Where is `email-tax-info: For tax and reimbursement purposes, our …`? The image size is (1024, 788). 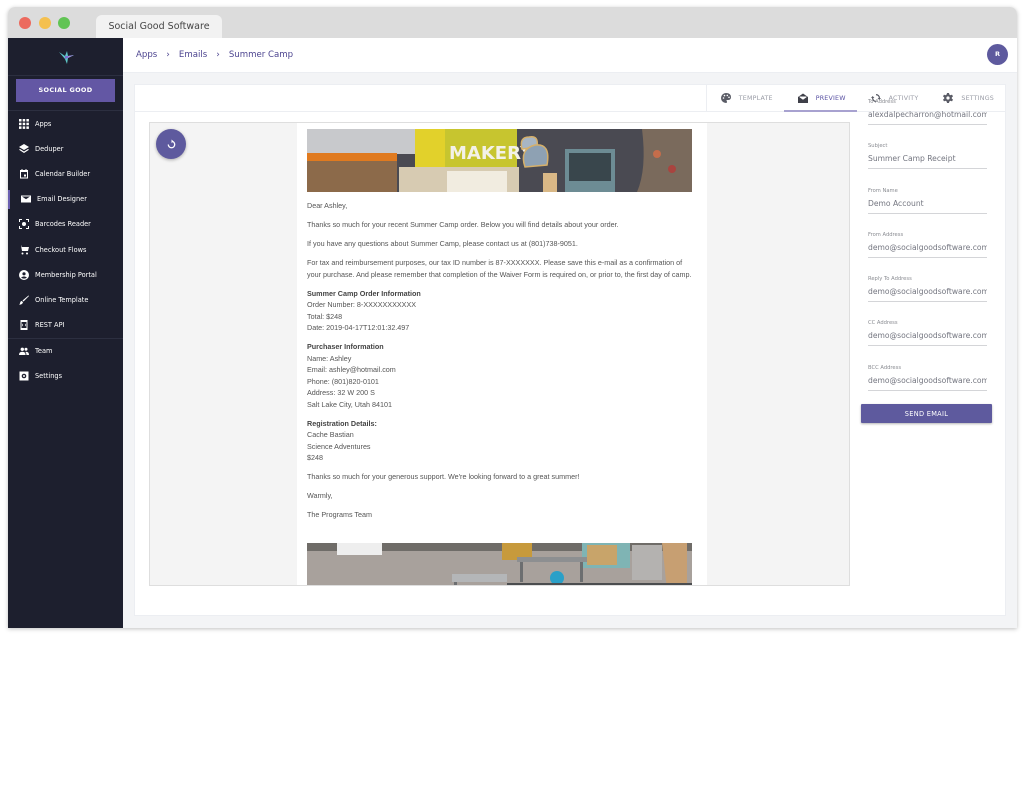 email-tax-info: For tax and reimbursement purposes, our … is located at coordinates (499, 268).